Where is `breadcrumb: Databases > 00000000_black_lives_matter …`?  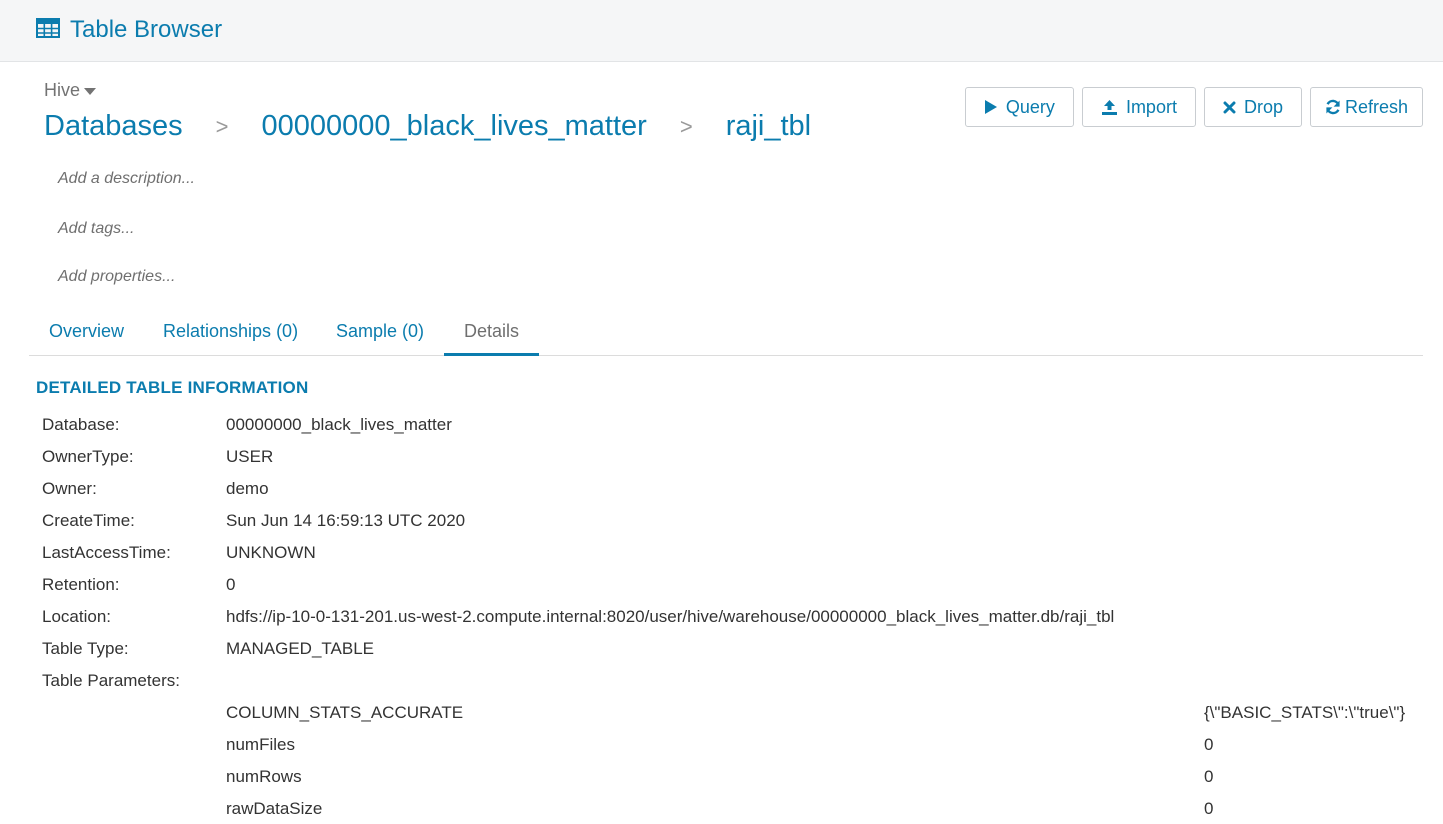 breadcrumb: Databases > 00000000_black_lives_matter … is located at coordinates (427, 126).